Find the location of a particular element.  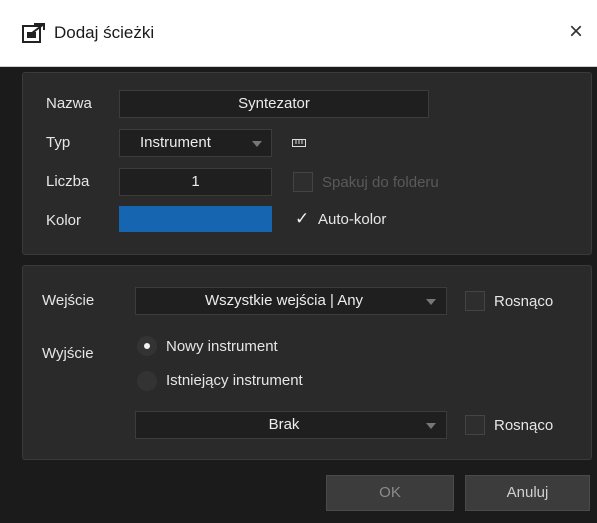

title-bar: Dodaj ścieżki × is located at coordinates (298, 33).